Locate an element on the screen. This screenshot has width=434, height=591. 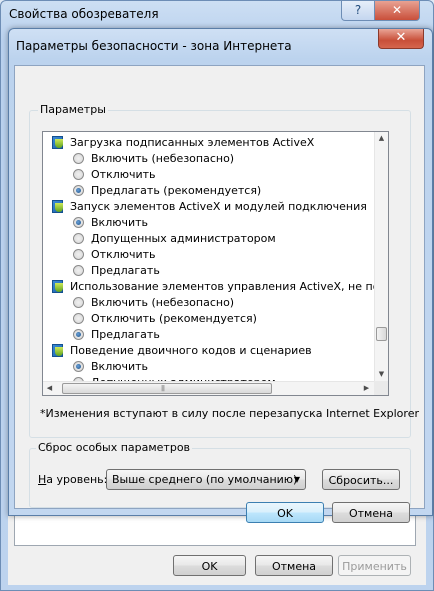
help-button: ? is located at coordinates (358, 11).